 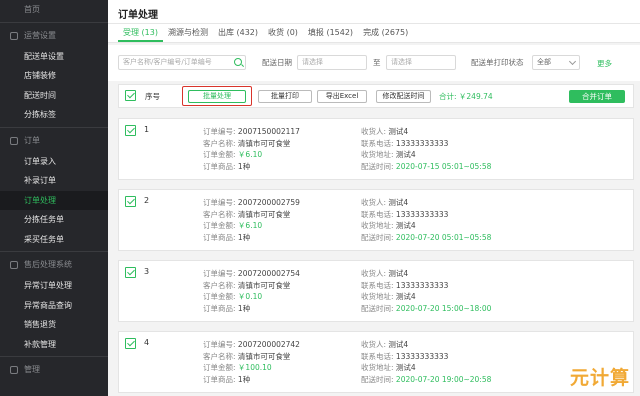 What do you see at coordinates (604, 63) in the screenshot?
I see `more-link: 更多` at bounding box center [604, 63].